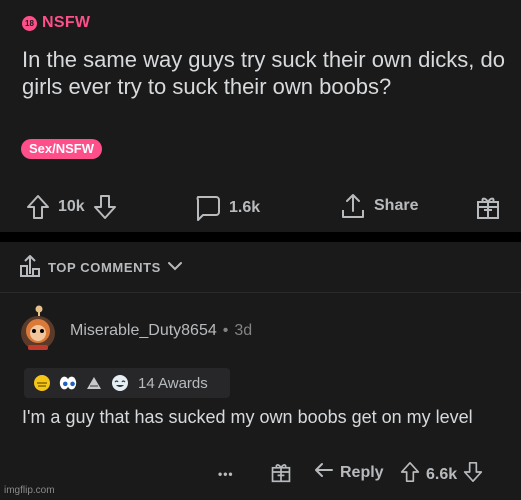 This screenshot has height=500, width=521. What do you see at coordinates (104, 267) in the screenshot?
I see `sort-label: TOP COMMENTS` at bounding box center [104, 267].